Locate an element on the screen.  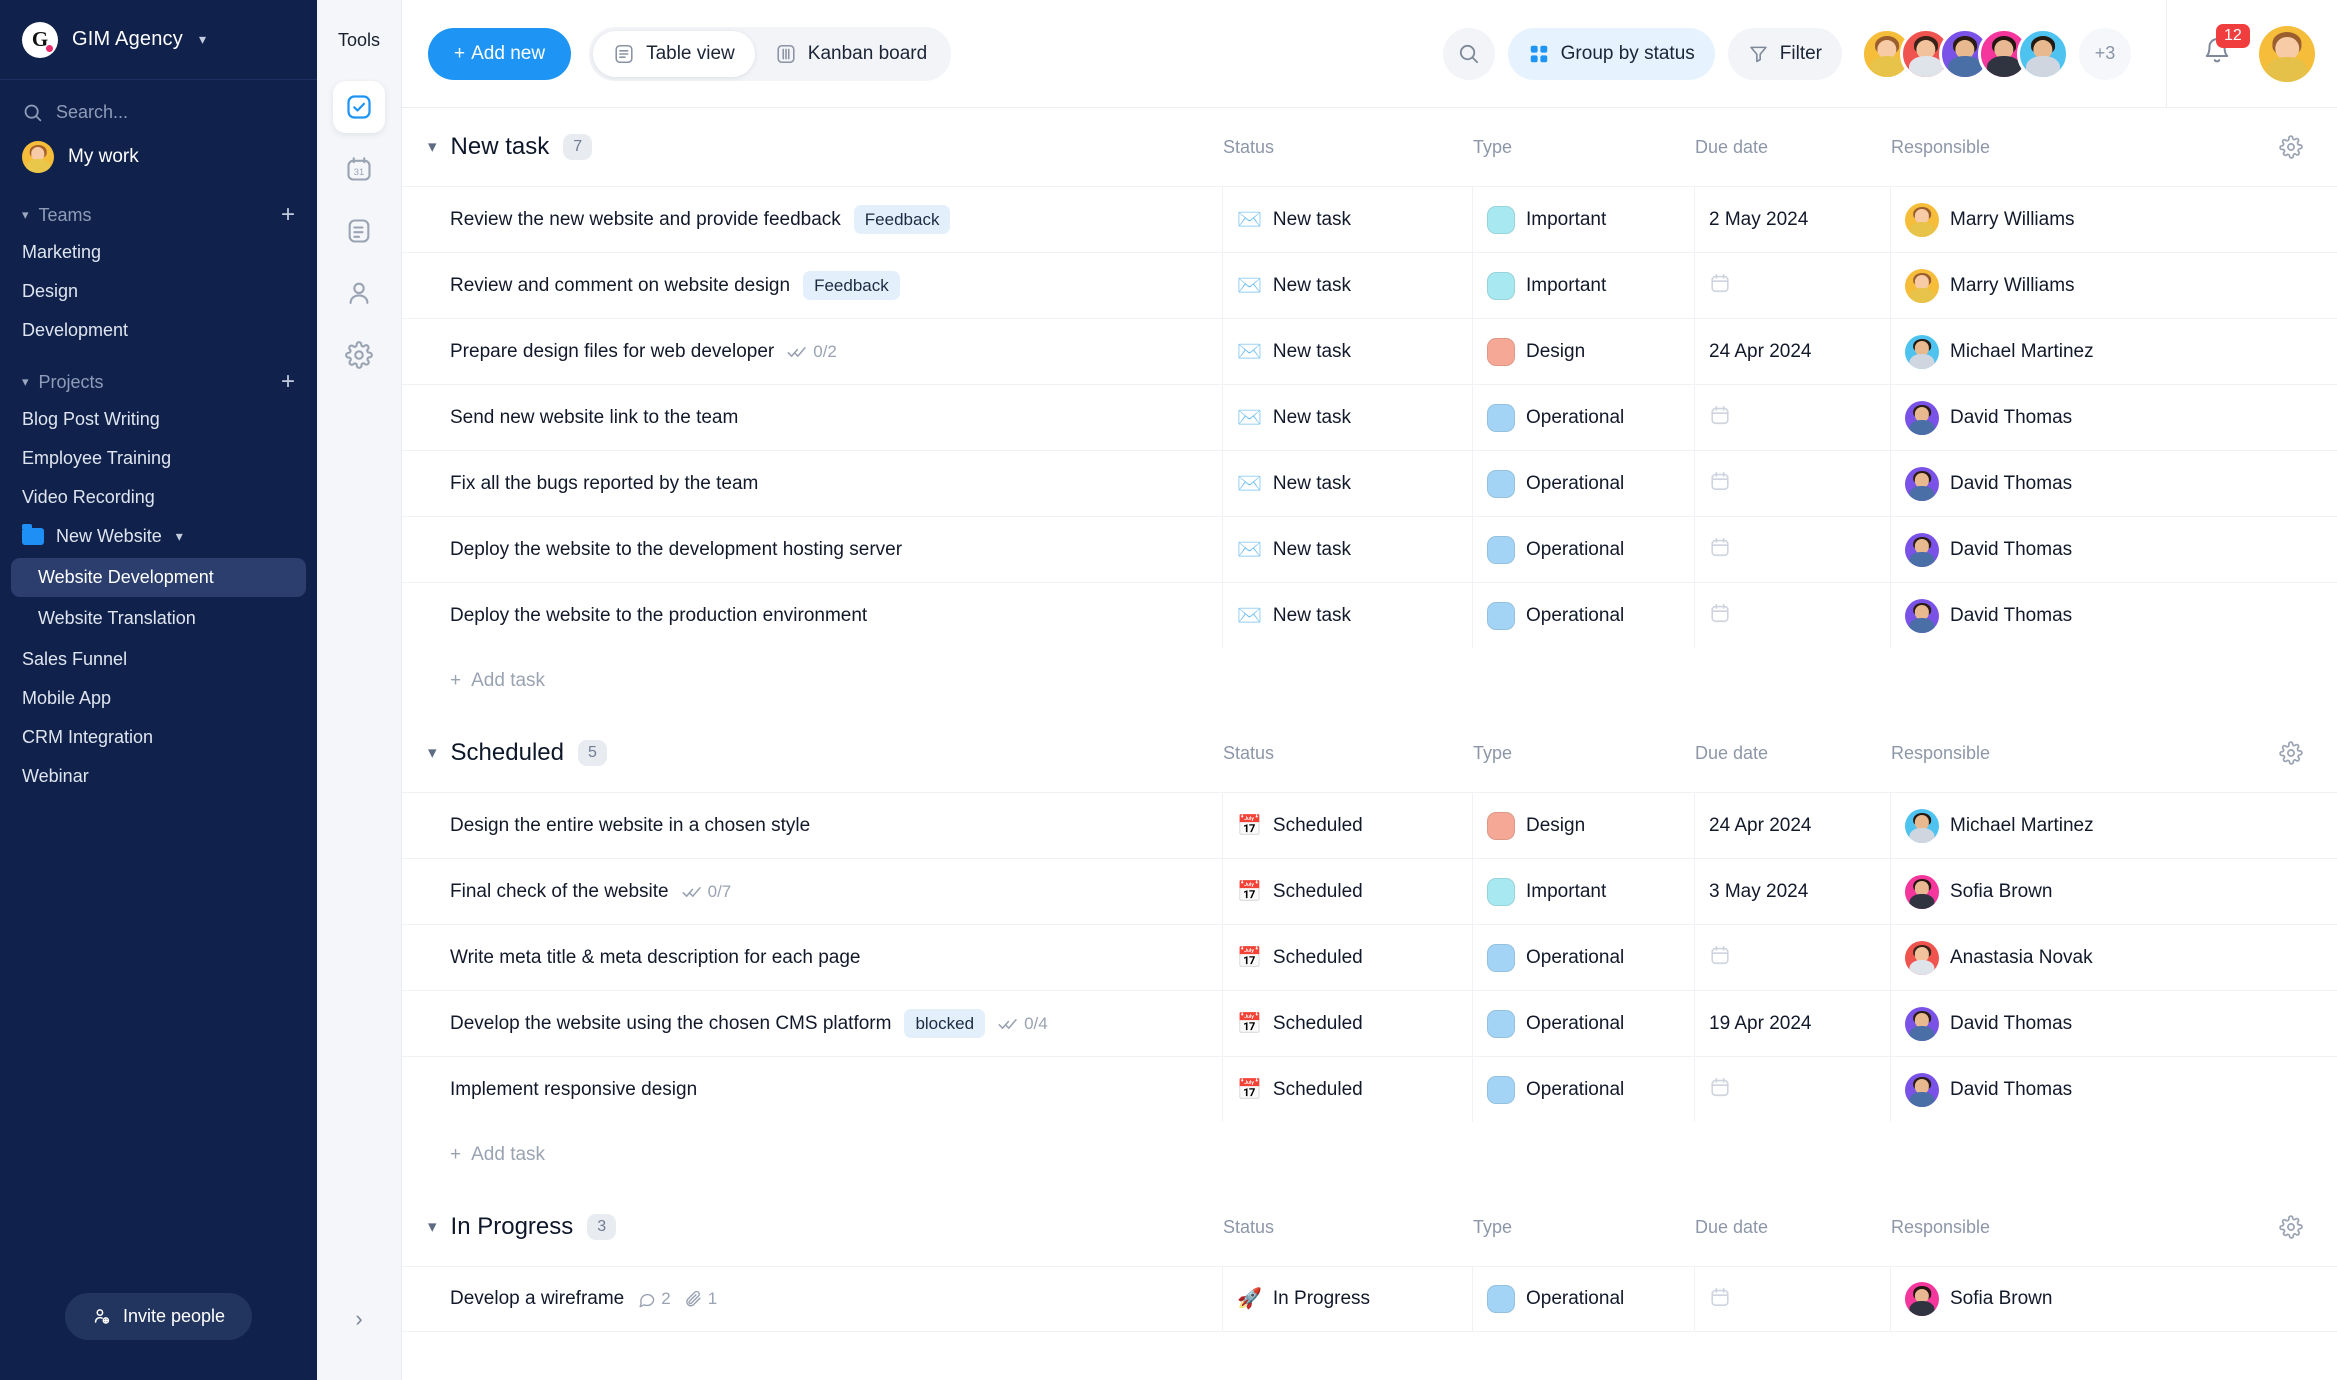
rail-item-tasks is located at coordinates (359, 107).